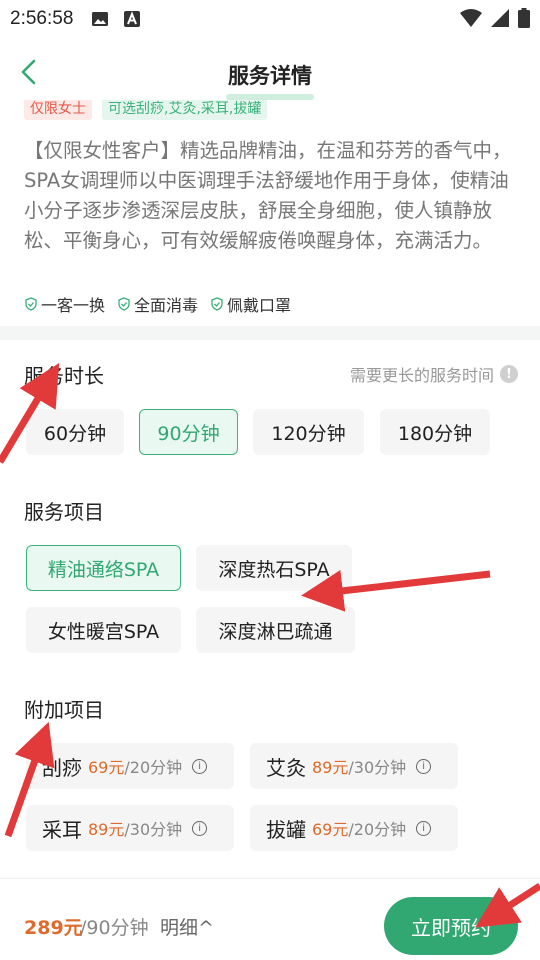 The image size is (540, 960). I want to click on total-price: 289元, so click(53, 928).